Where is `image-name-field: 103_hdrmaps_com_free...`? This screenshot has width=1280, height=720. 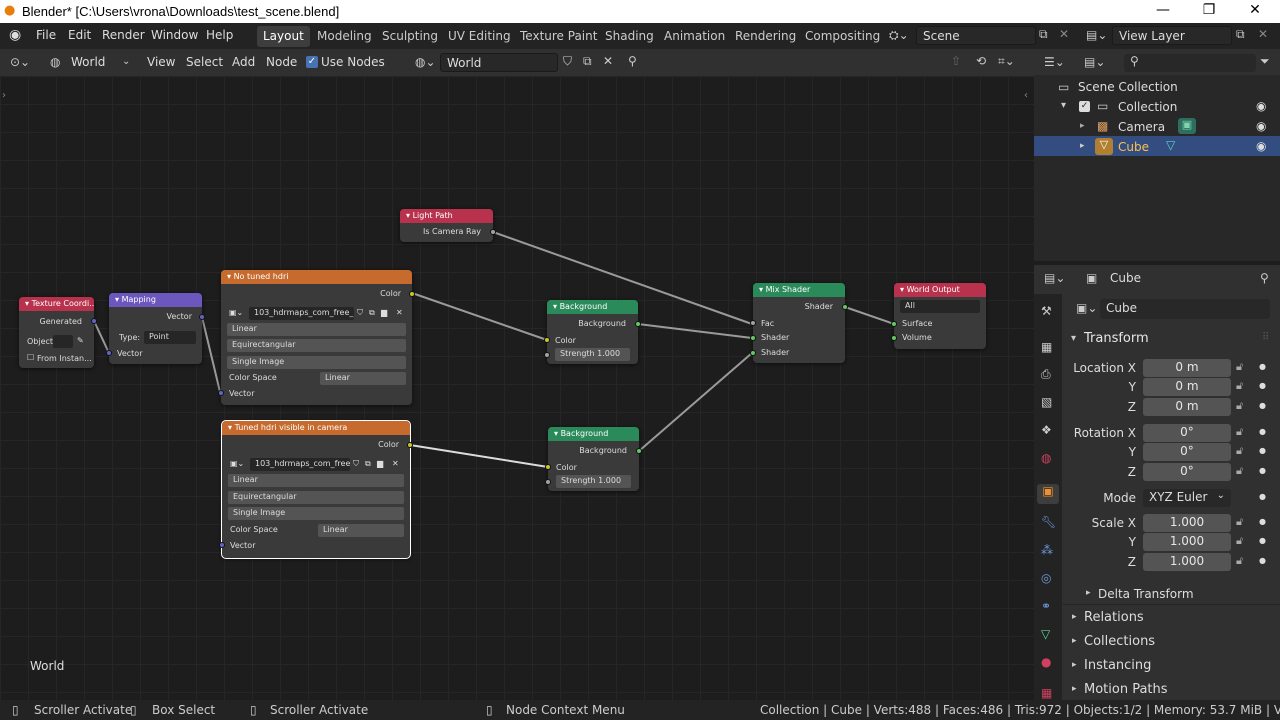 image-name-field: 103_hdrmaps_com_free... is located at coordinates (300, 464).